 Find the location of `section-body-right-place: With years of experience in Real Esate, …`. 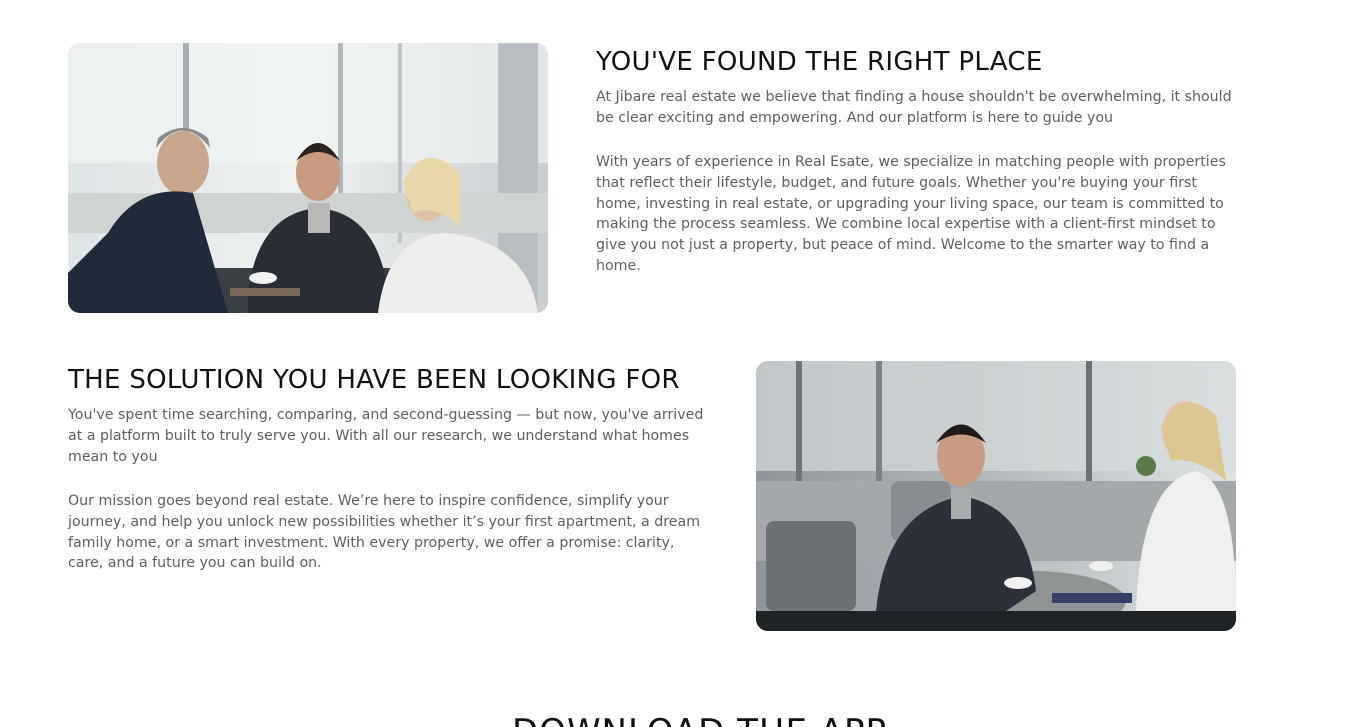

section-body-right-place: With years of experience in Real Esate, … is located at coordinates (911, 214).